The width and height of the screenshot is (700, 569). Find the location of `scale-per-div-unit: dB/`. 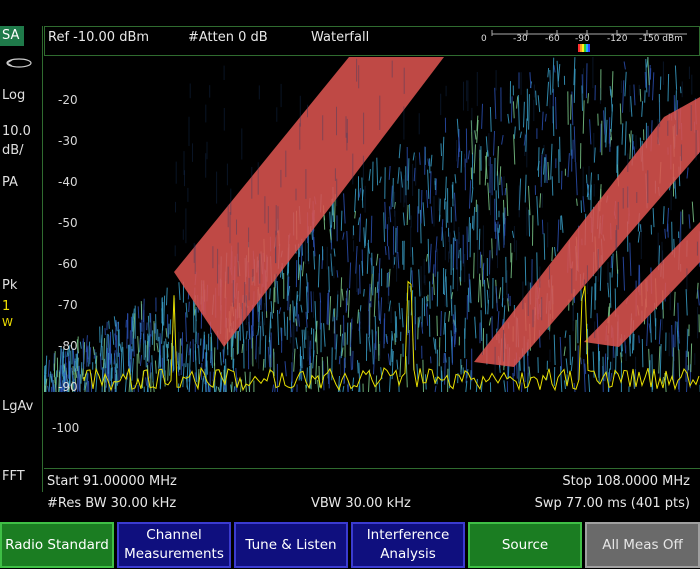

scale-per-div-unit: dB/ is located at coordinates (13, 150).